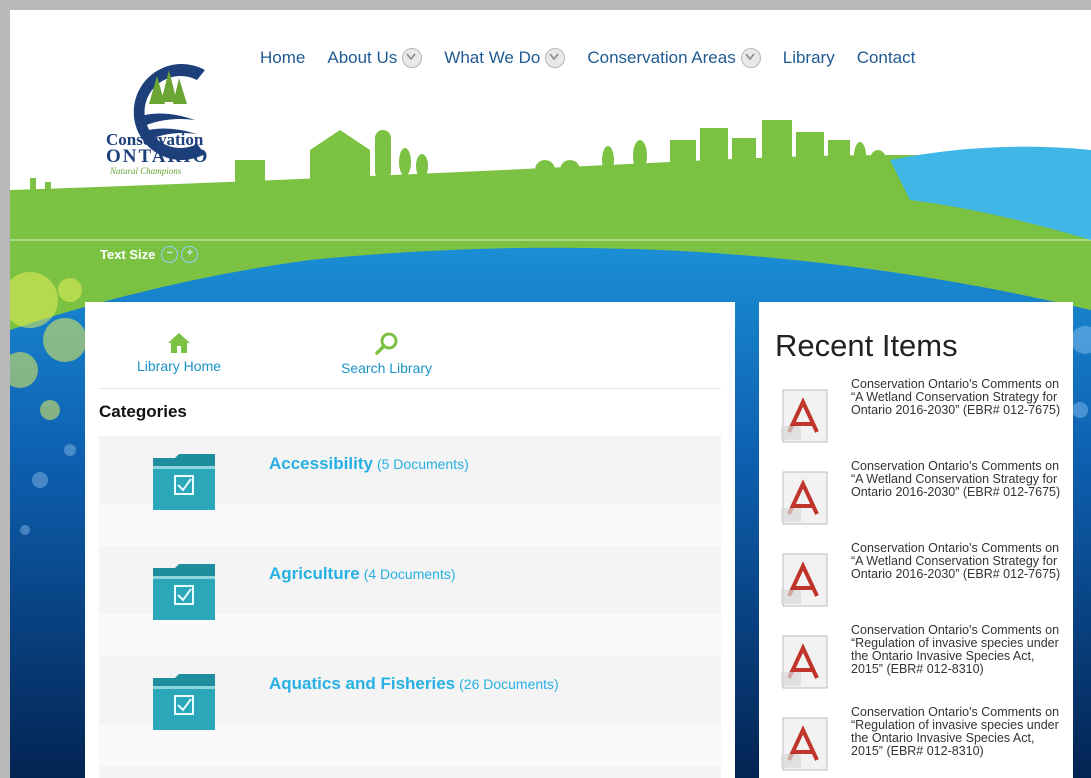  Describe the element at coordinates (410, 601) in the screenshot. I see `category-row: Agriculture (4 Documents)` at that location.